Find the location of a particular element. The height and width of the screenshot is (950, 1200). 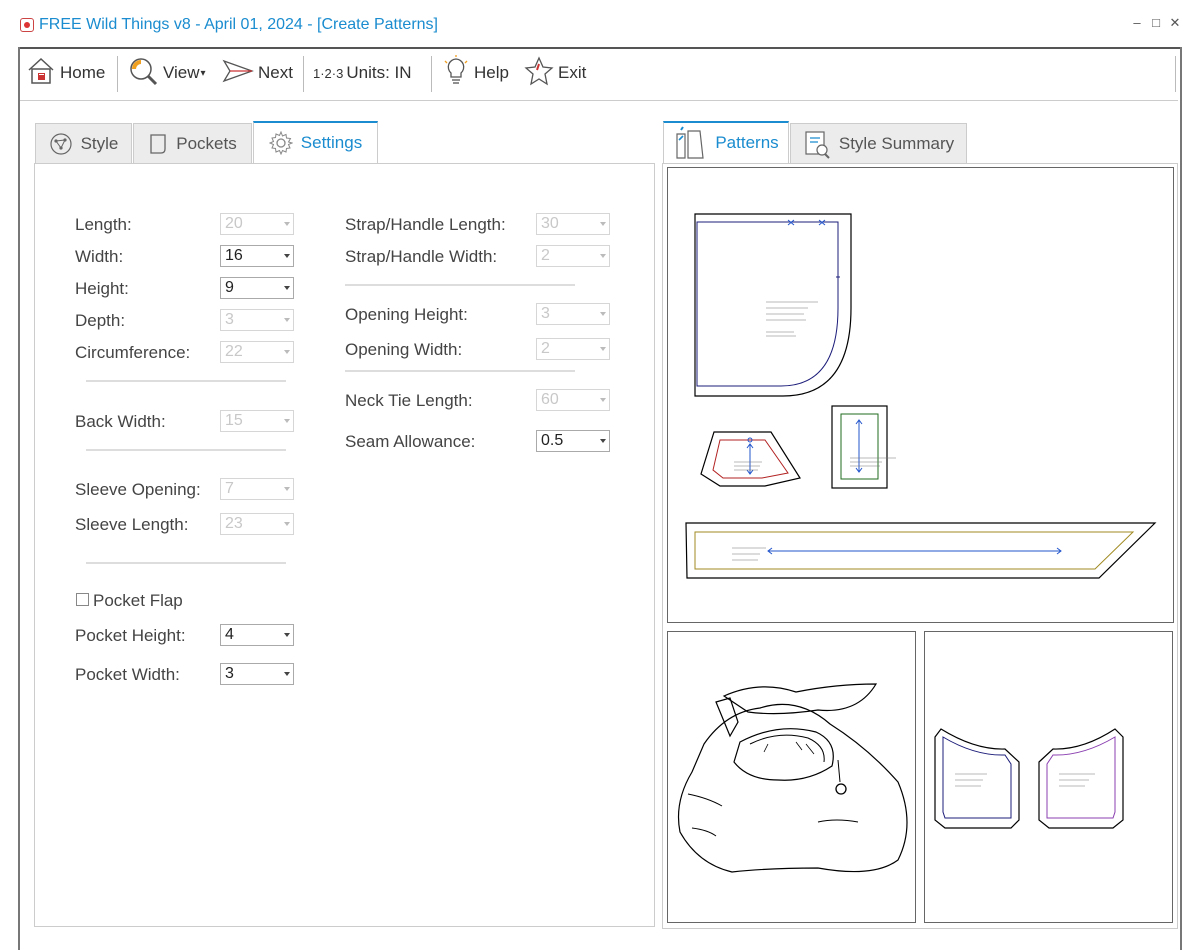

depth-label: Depth: is located at coordinates (100, 320).